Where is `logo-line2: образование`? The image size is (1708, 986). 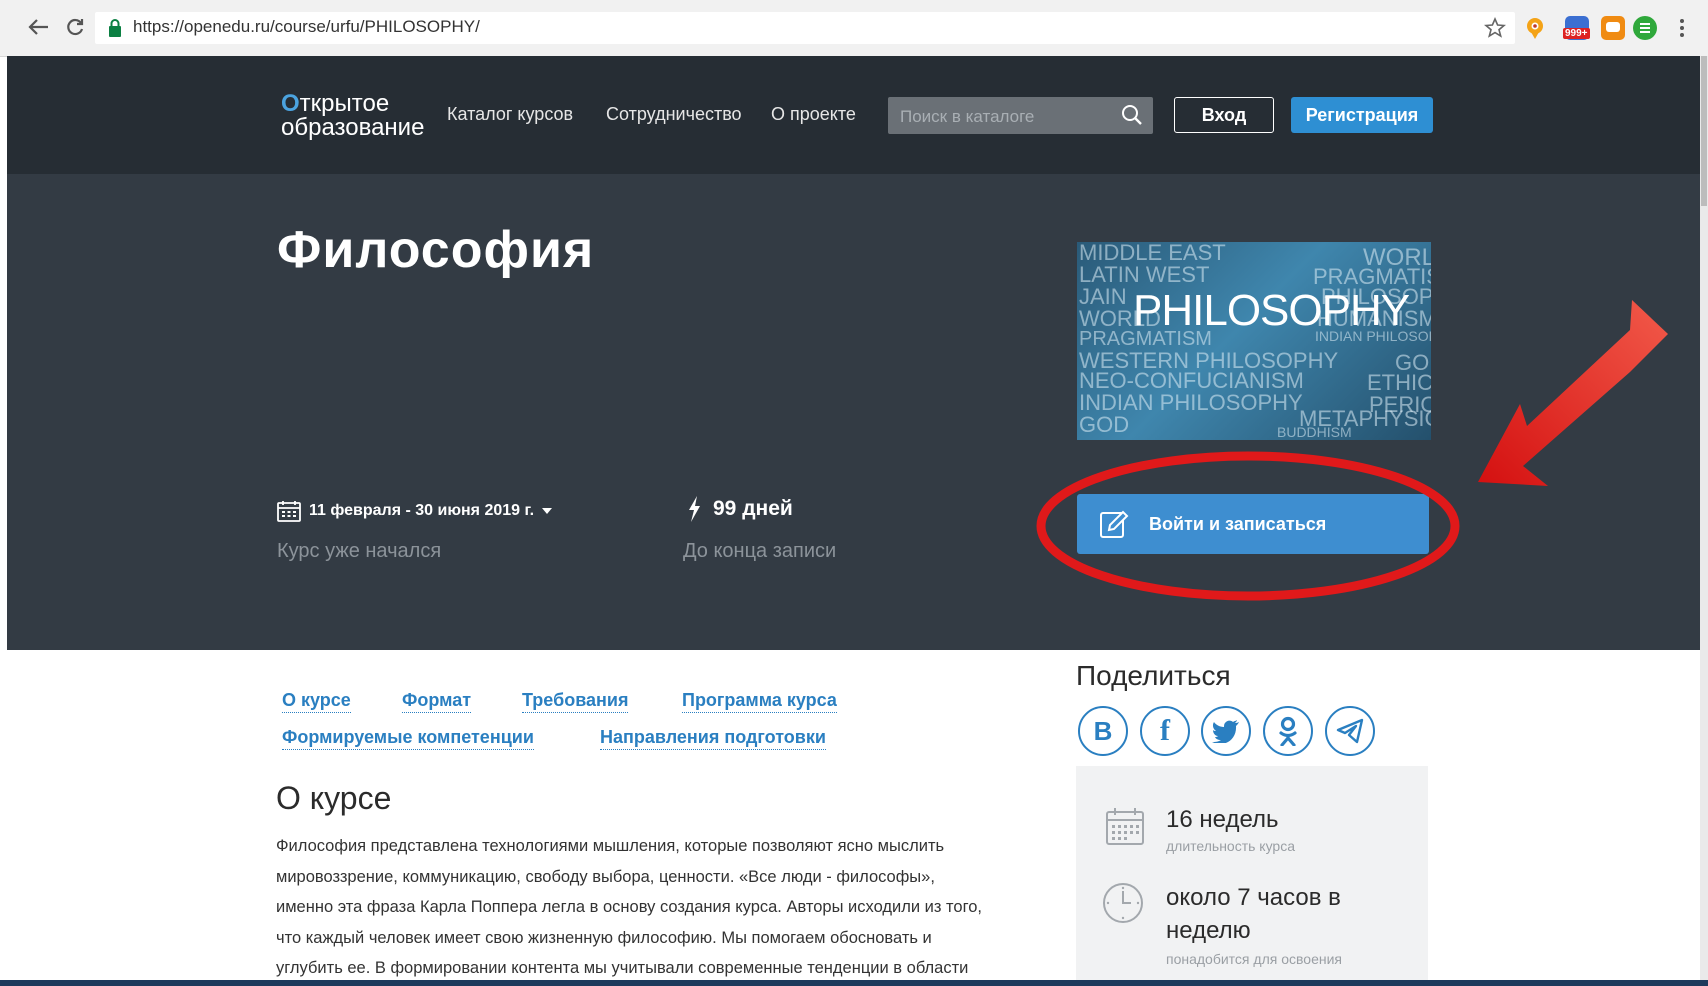
logo-line2: образование is located at coordinates (353, 127).